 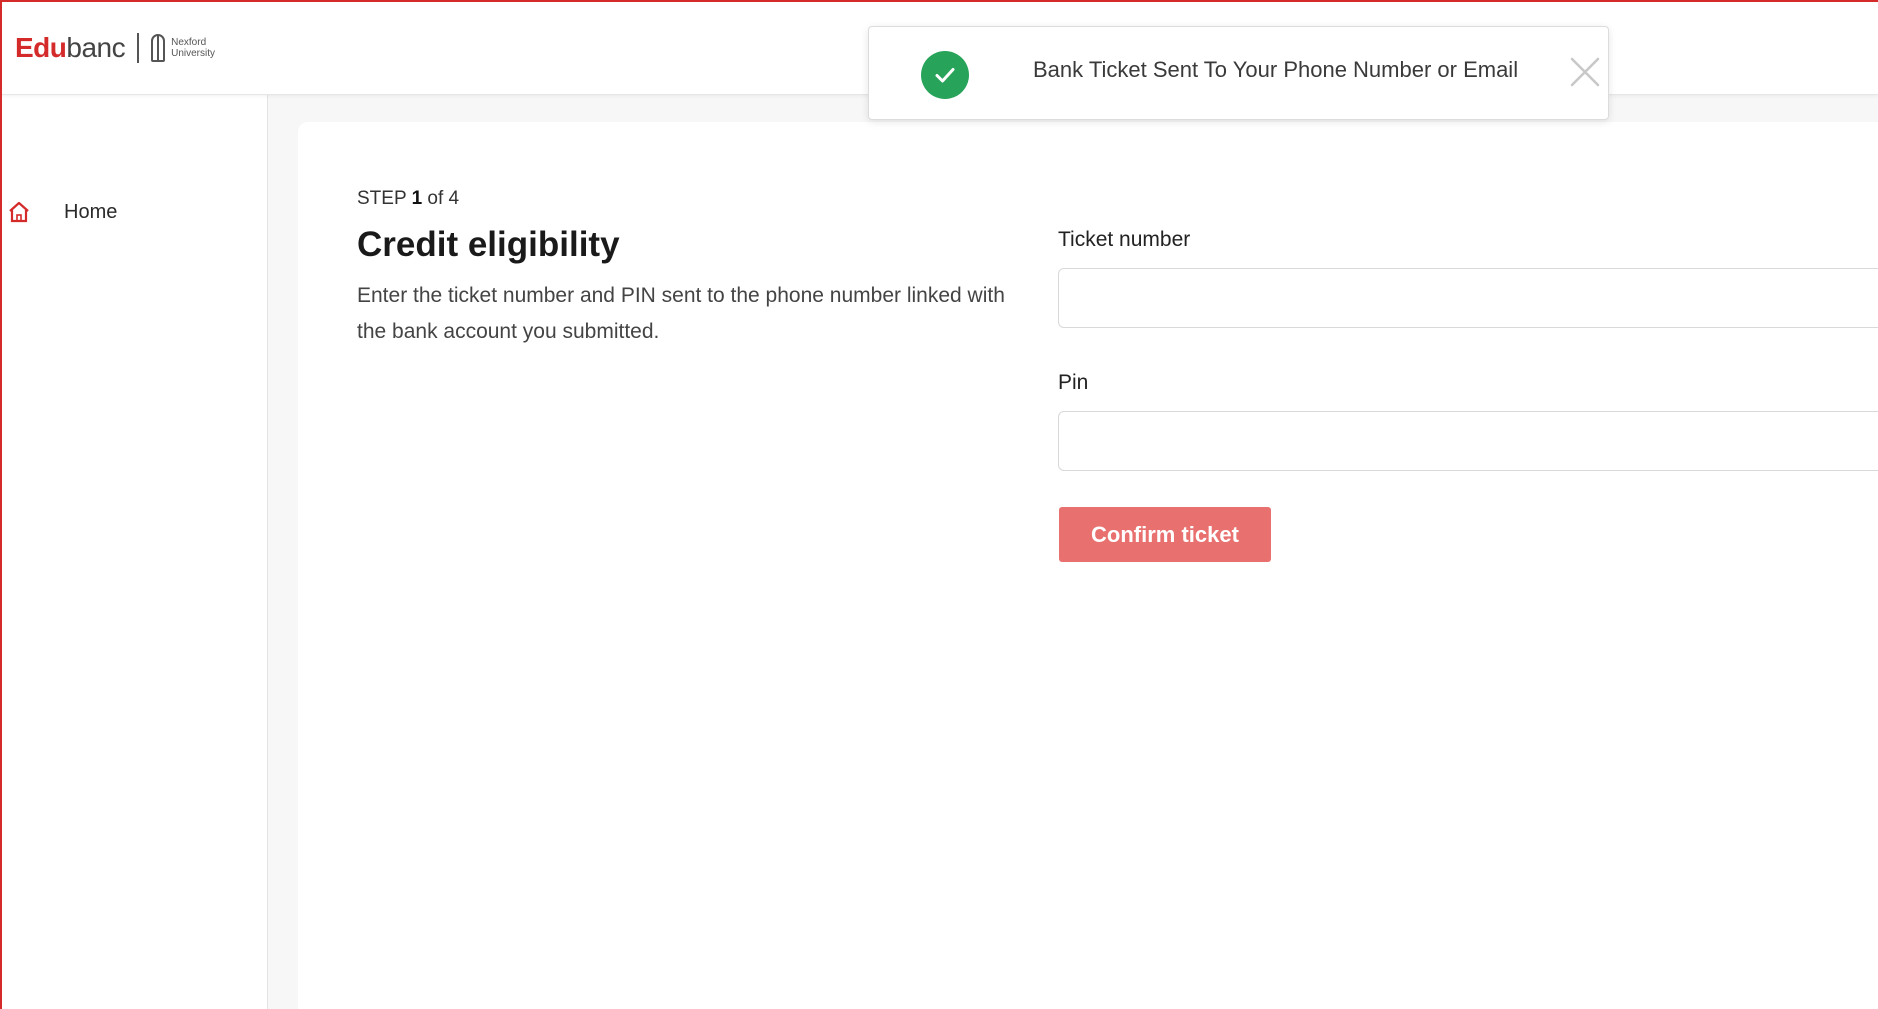 What do you see at coordinates (19, 212) in the screenshot?
I see `home-icon` at bounding box center [19, 212].